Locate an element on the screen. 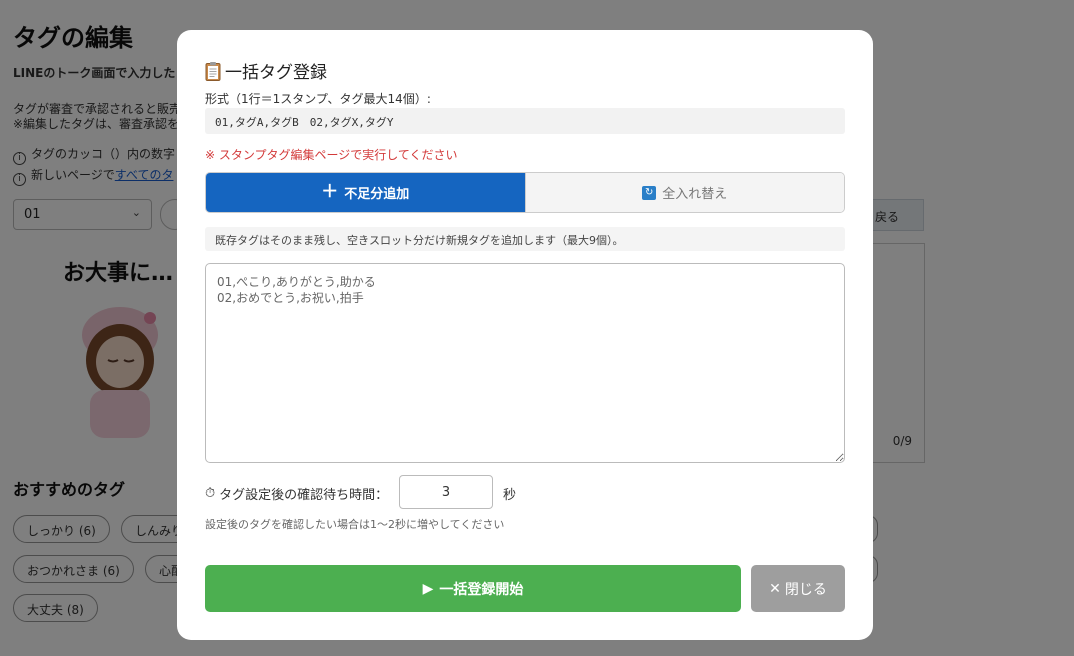  modal-title: 一括タグ登録 is located at coordinates (266, 70).